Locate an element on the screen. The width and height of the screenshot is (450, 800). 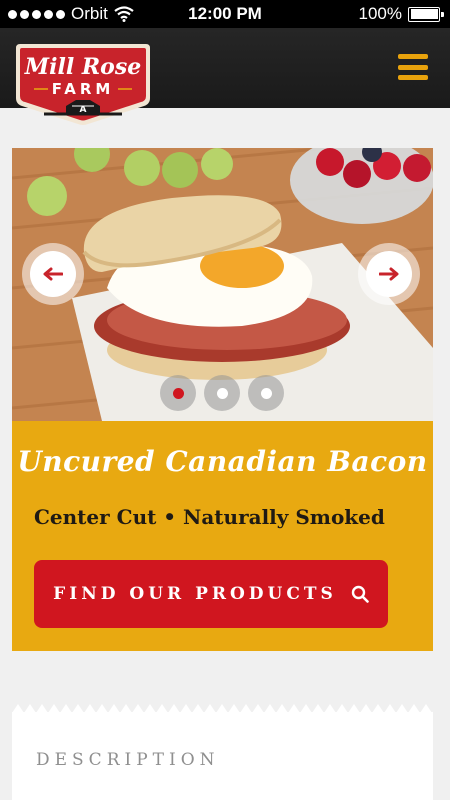
find-our-products-button: FIND OUR PRODUCTS is located at coordinates (211, 594).